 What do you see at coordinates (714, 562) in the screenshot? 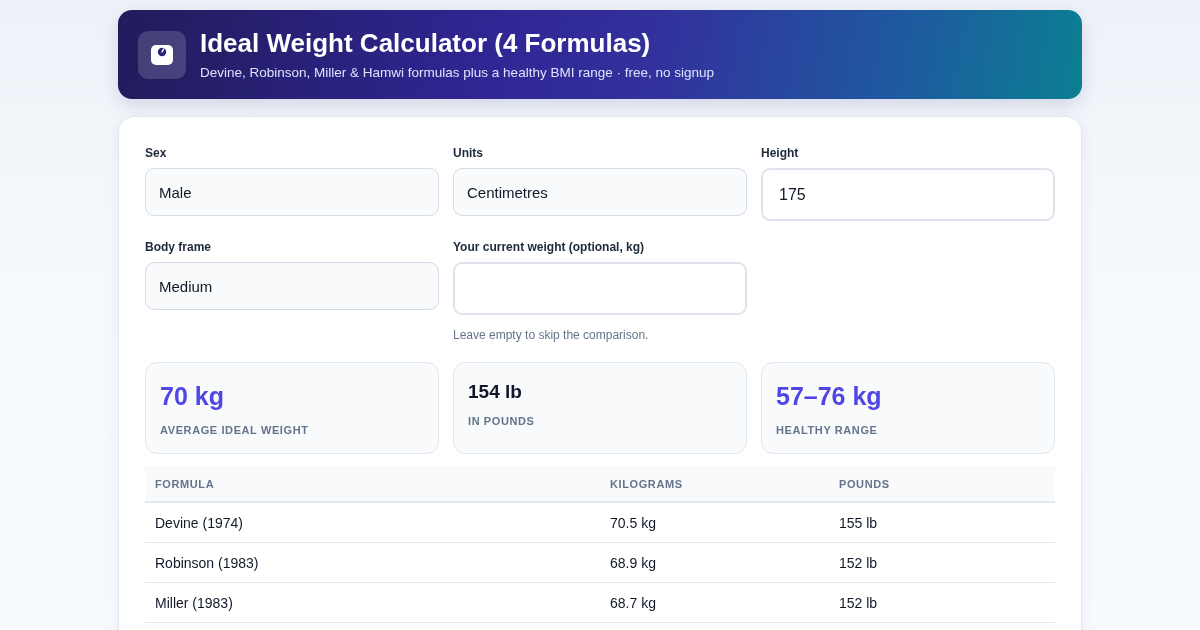
I see `table-cell: 68.9 kg` at bounding box center [714, 562].